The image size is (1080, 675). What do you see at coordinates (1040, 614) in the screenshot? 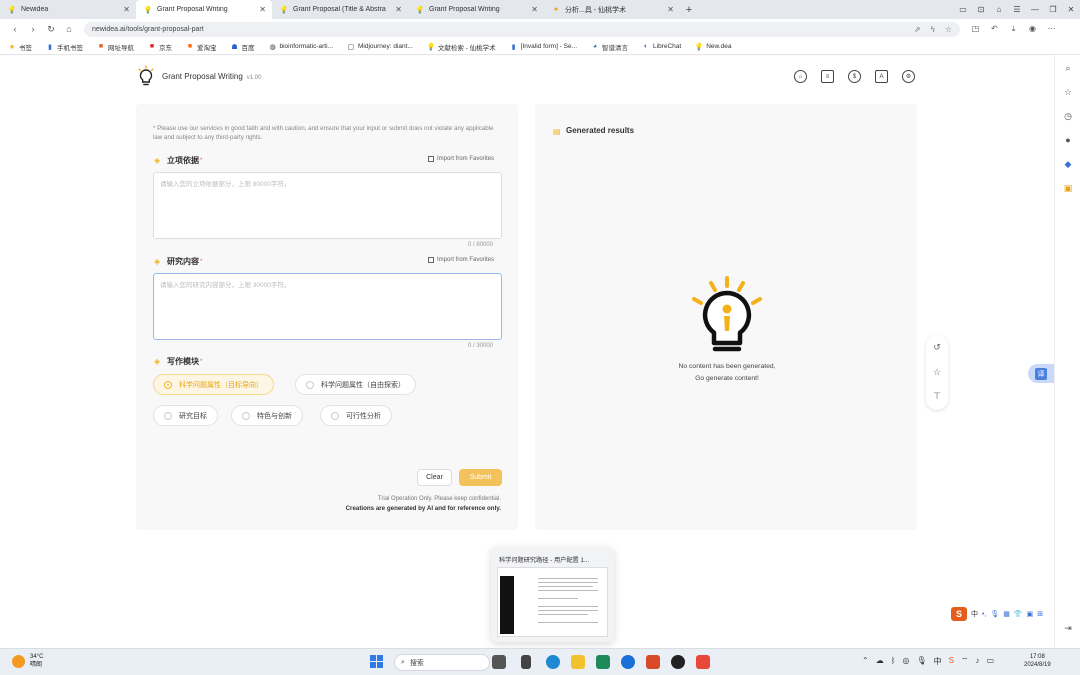
I see `grid-icon: ⊞` at bounding box center [1040, 614].